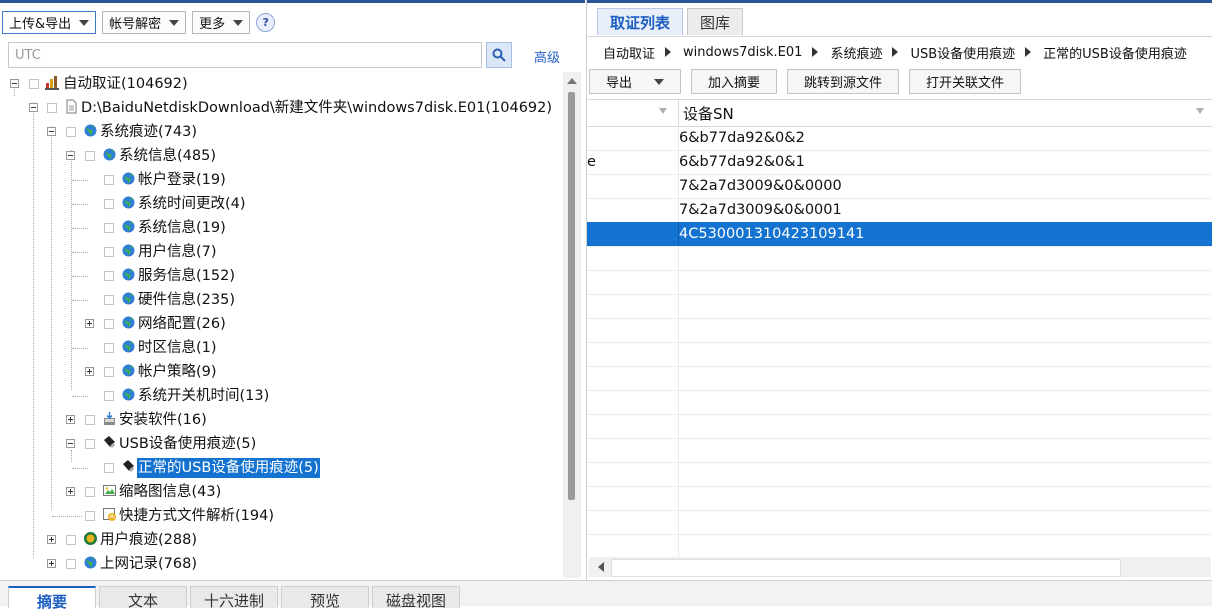  What do you see at coordinates (150, 420) in the screenshot?
I see `tree-node-installed-software: 安装软件(16)` at bounding box center [150, 420].